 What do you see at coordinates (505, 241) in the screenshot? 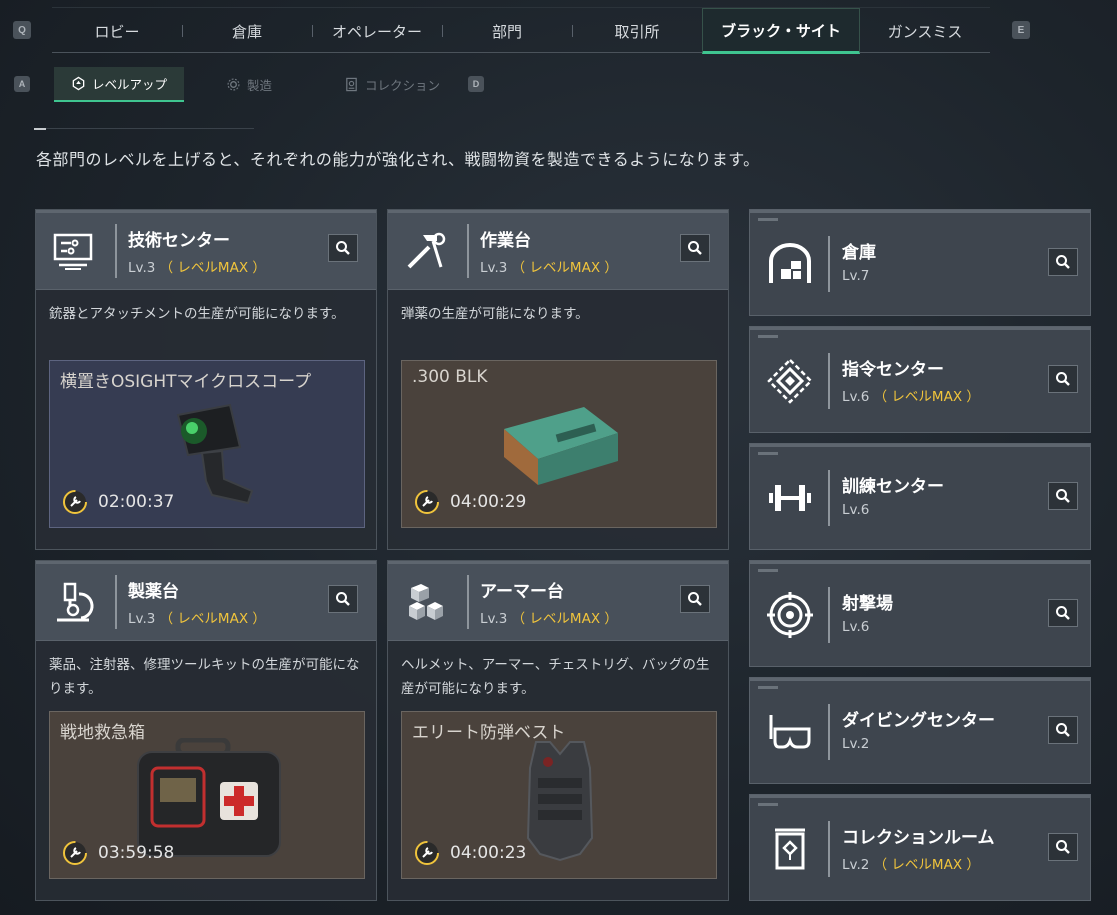
I see `card-title: 作業台` at bounding box center [505, 241].